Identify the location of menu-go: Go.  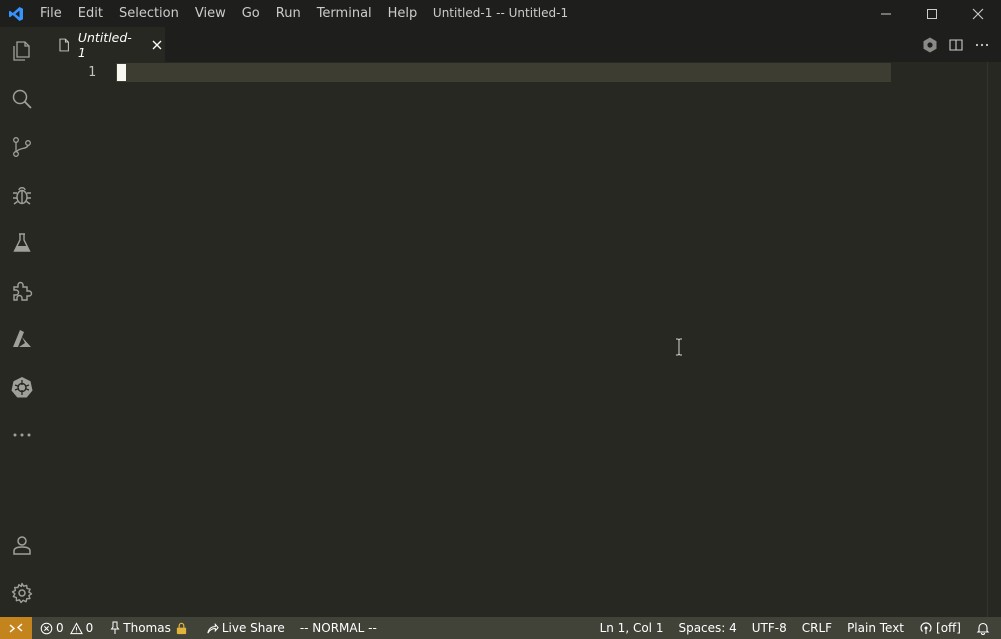
(251, 13).